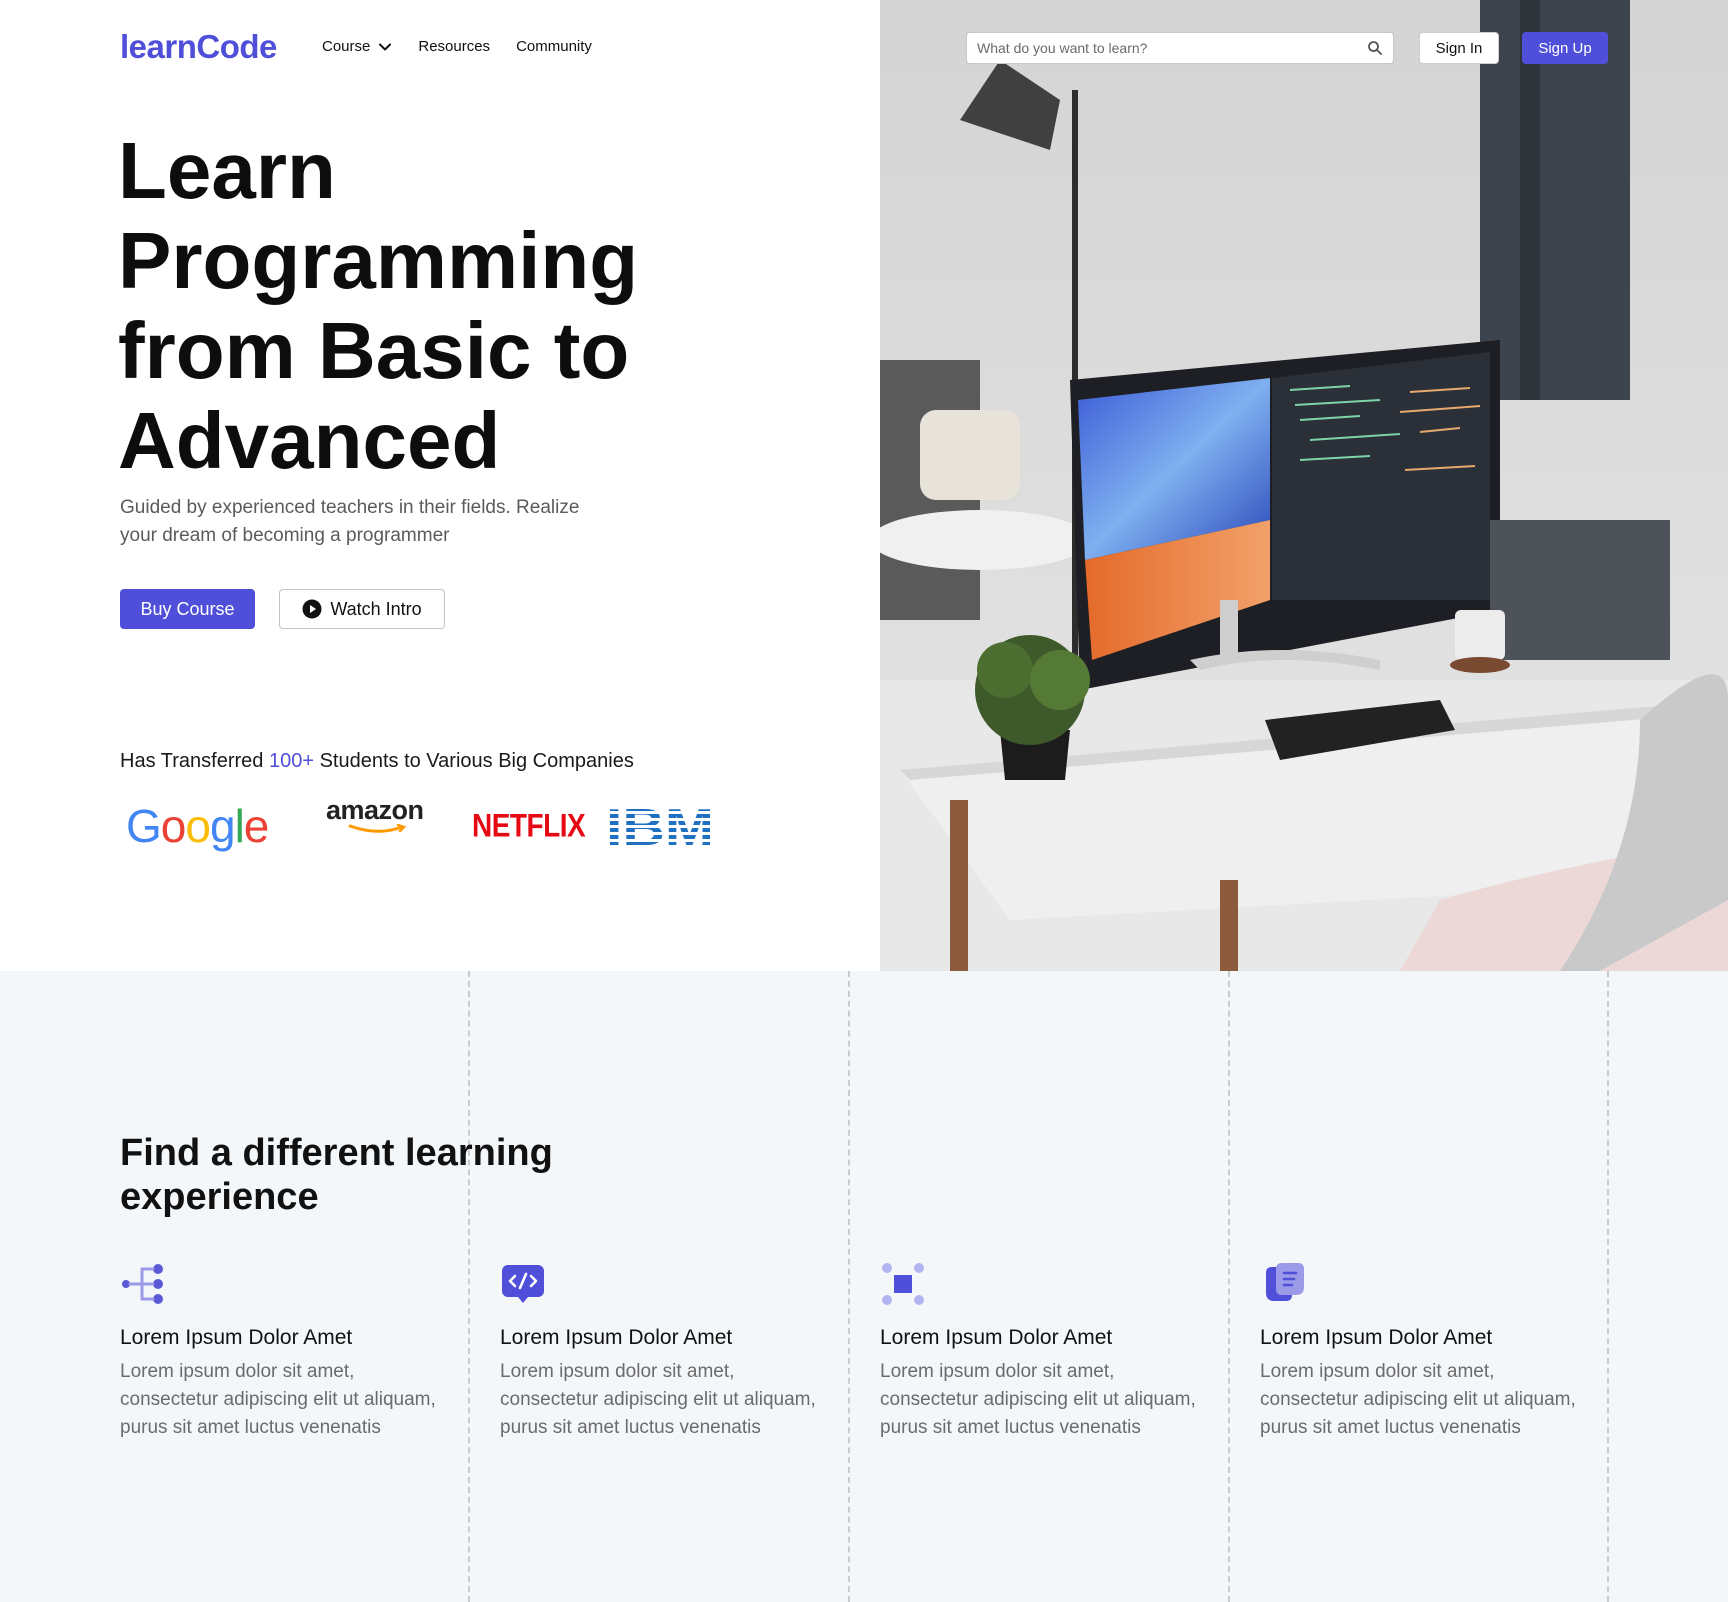 The image size is (1728, 1602). Describe the element at coordinates (385, 46) in the screenshot. I see `chevron-down-icon` at that location.